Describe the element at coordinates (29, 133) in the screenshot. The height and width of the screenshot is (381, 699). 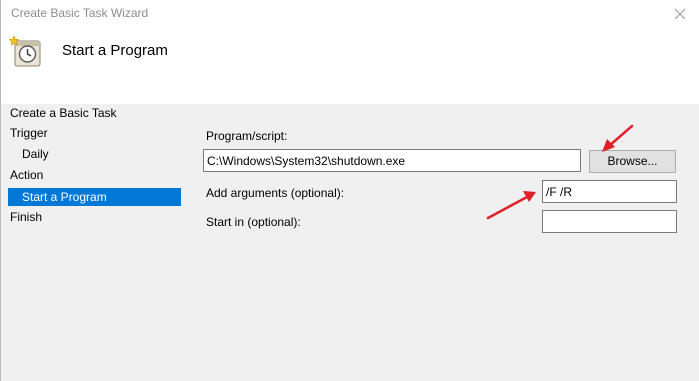
I see `nav-step-trigger: Trigger` at that location.